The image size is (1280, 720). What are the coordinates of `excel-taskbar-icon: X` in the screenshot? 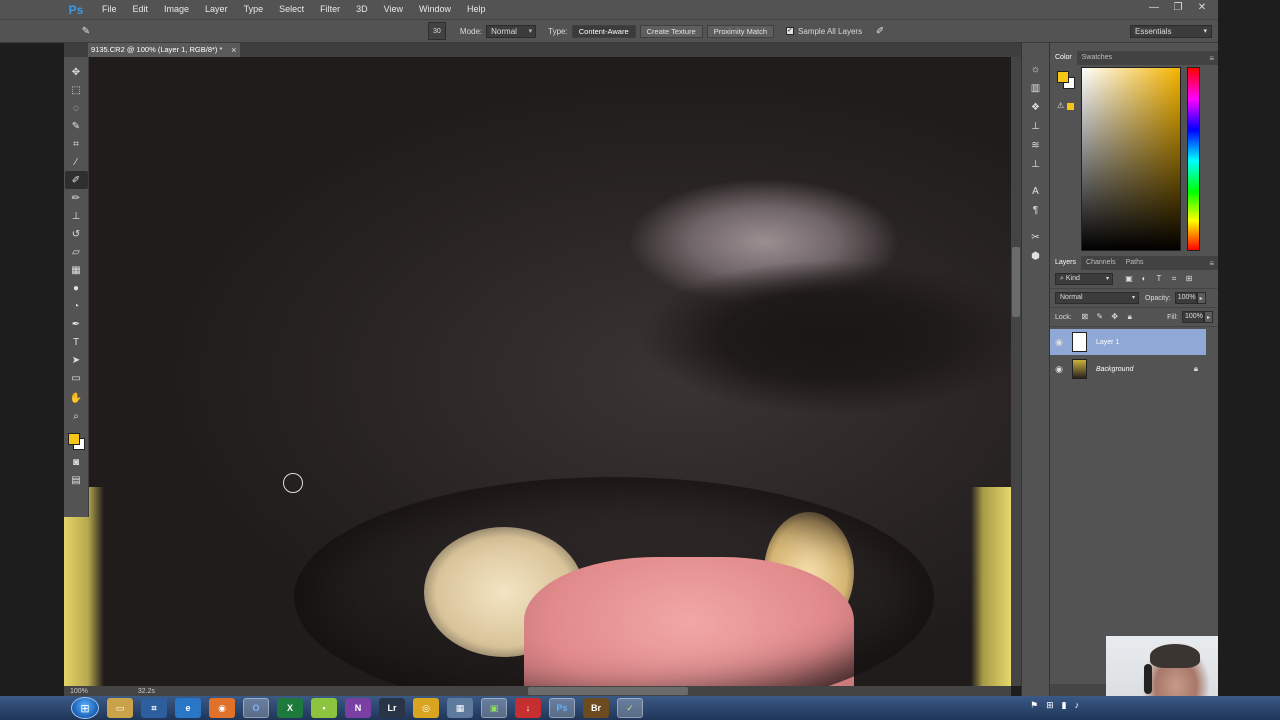 It's located at (290, 708).